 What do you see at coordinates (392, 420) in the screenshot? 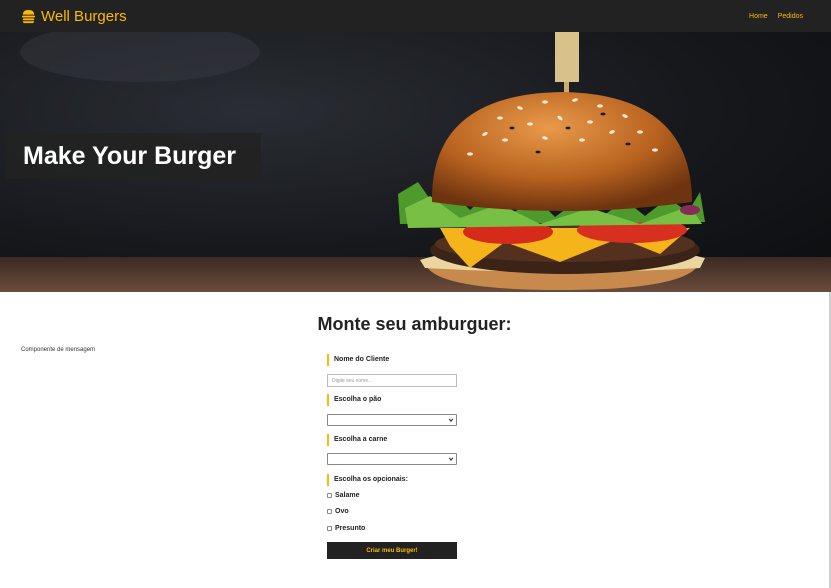
I see `bread-select` at bounding box center [392, 420].